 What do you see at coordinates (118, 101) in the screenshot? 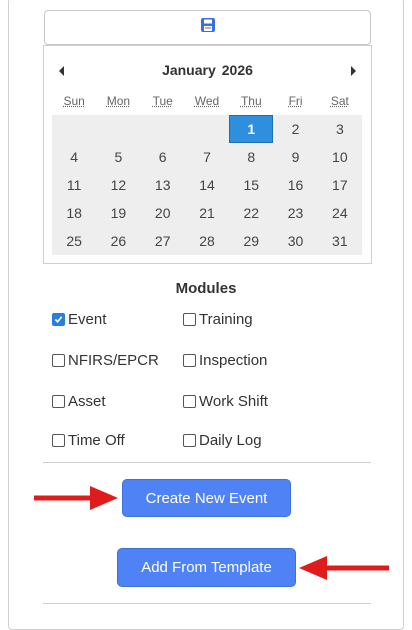
I see `weekday-label: Mon` at bounding box center [118, 101].